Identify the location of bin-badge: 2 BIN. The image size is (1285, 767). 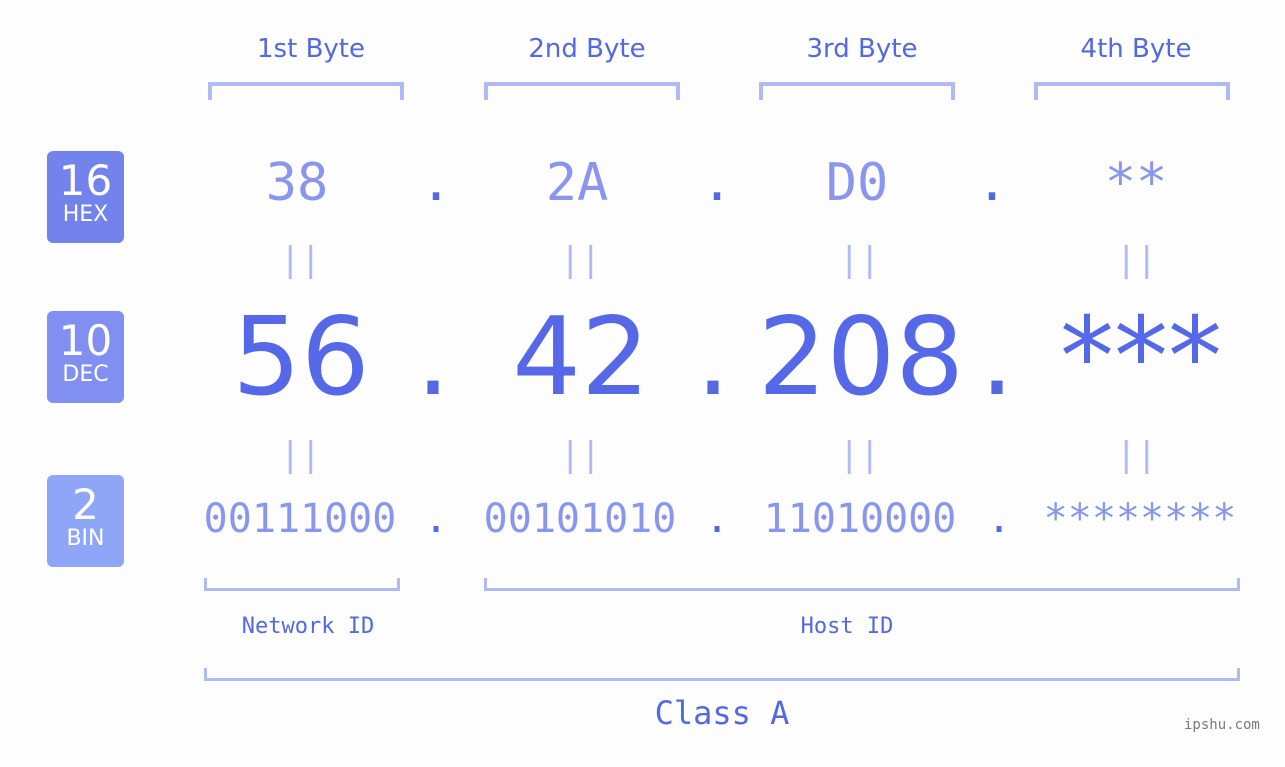
(85, 521).